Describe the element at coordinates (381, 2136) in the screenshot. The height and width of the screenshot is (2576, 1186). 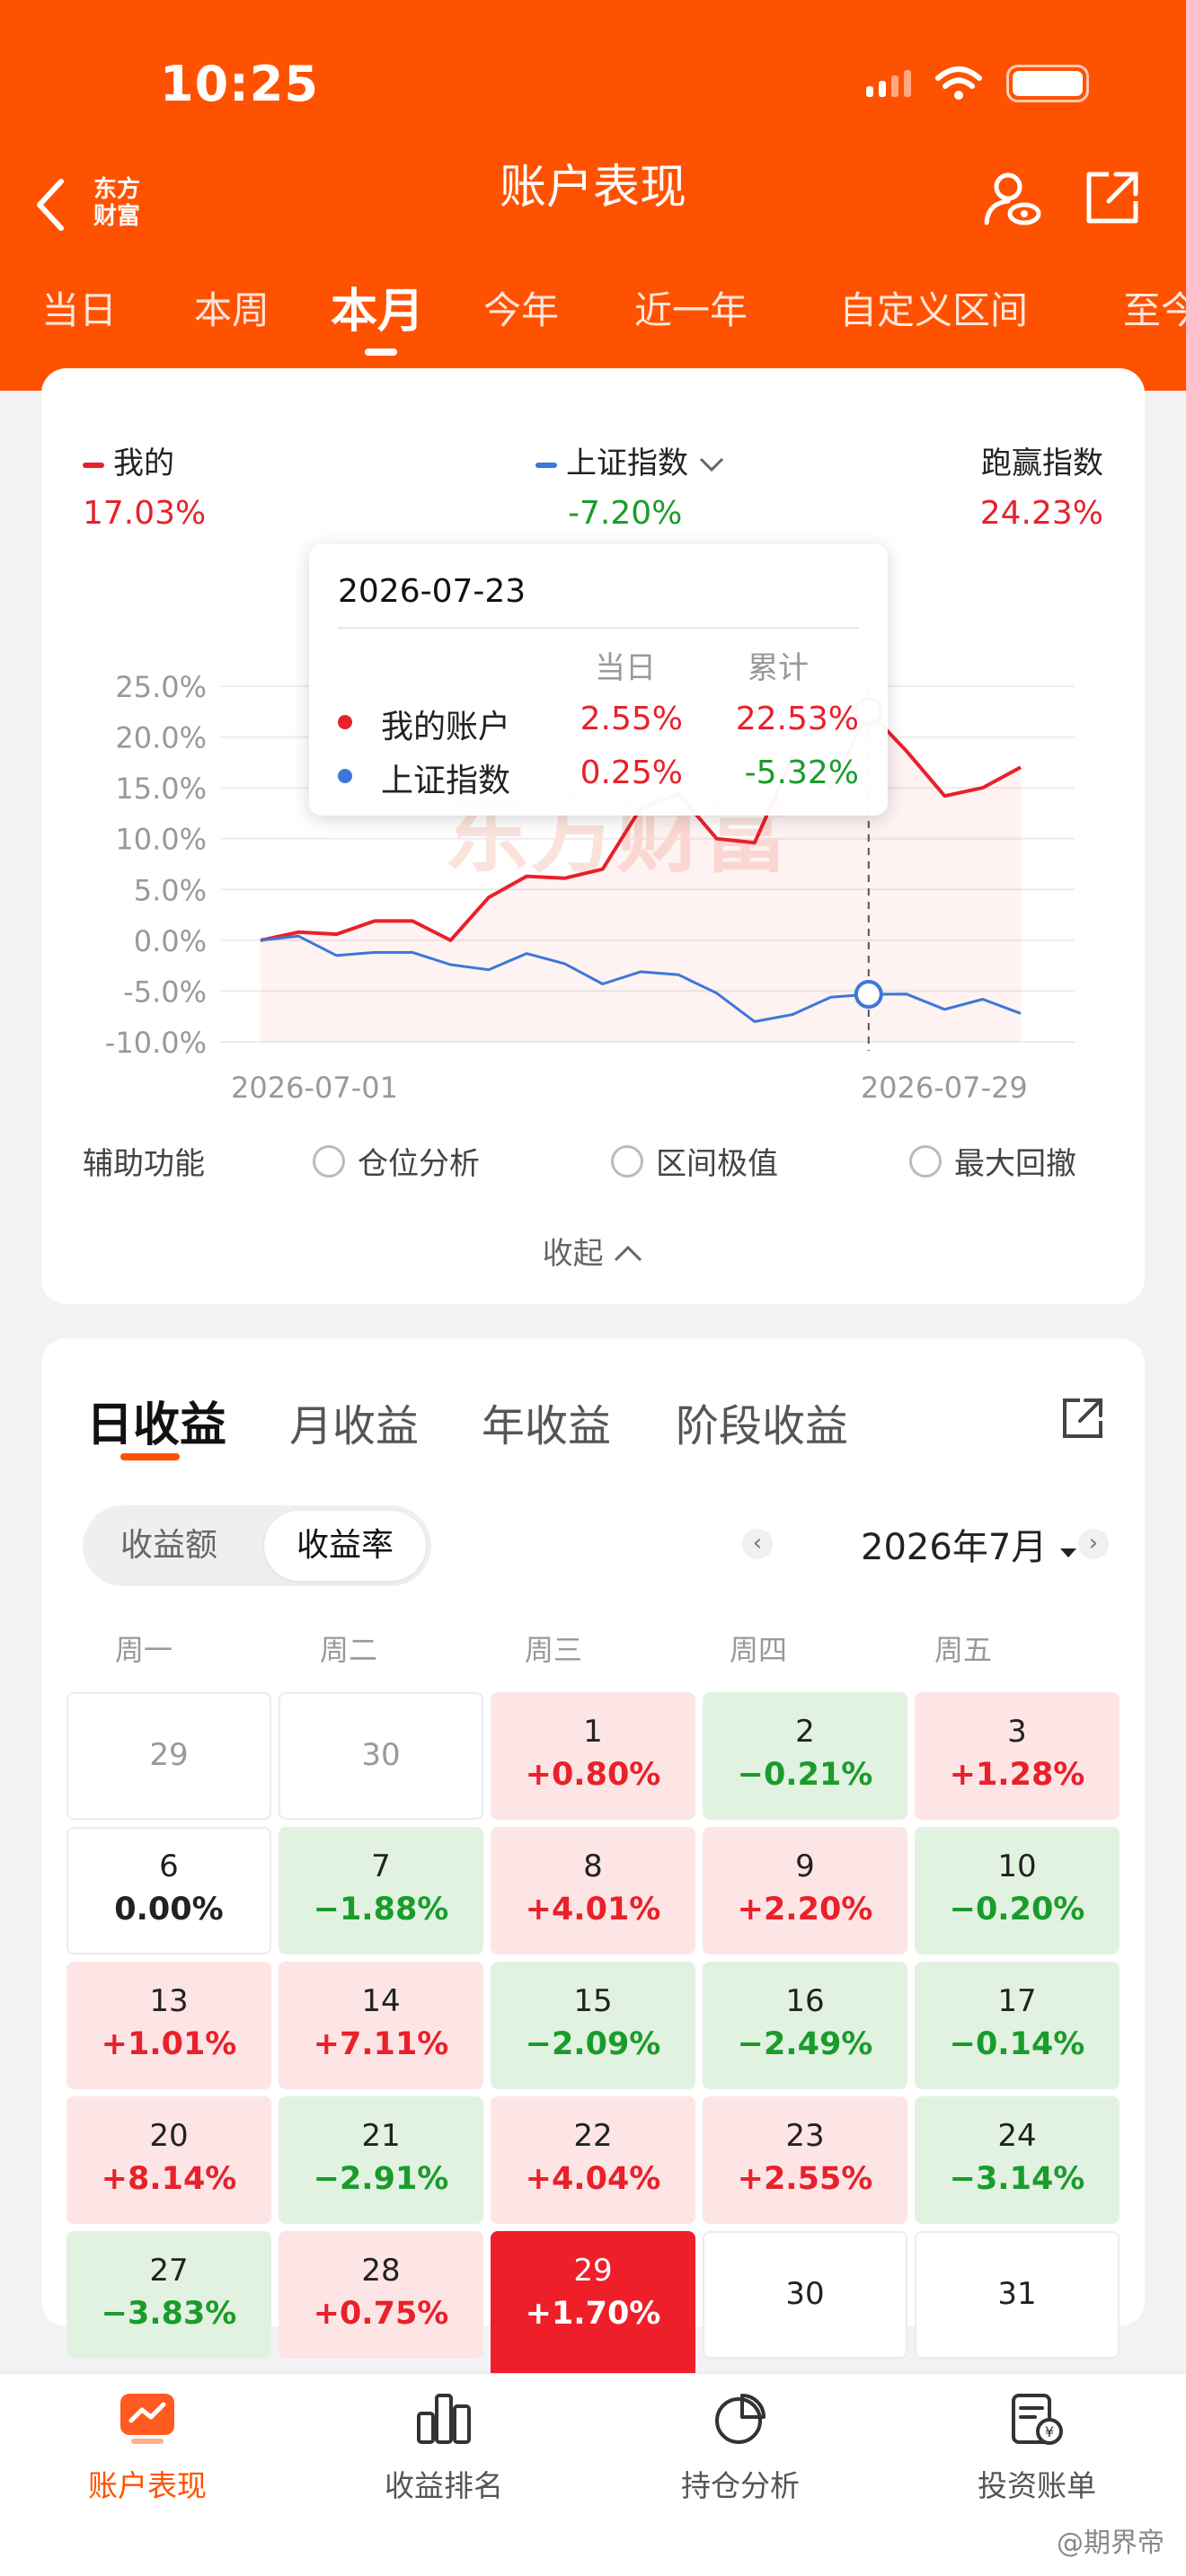
I see `calendar-day-number: 21` at that location.